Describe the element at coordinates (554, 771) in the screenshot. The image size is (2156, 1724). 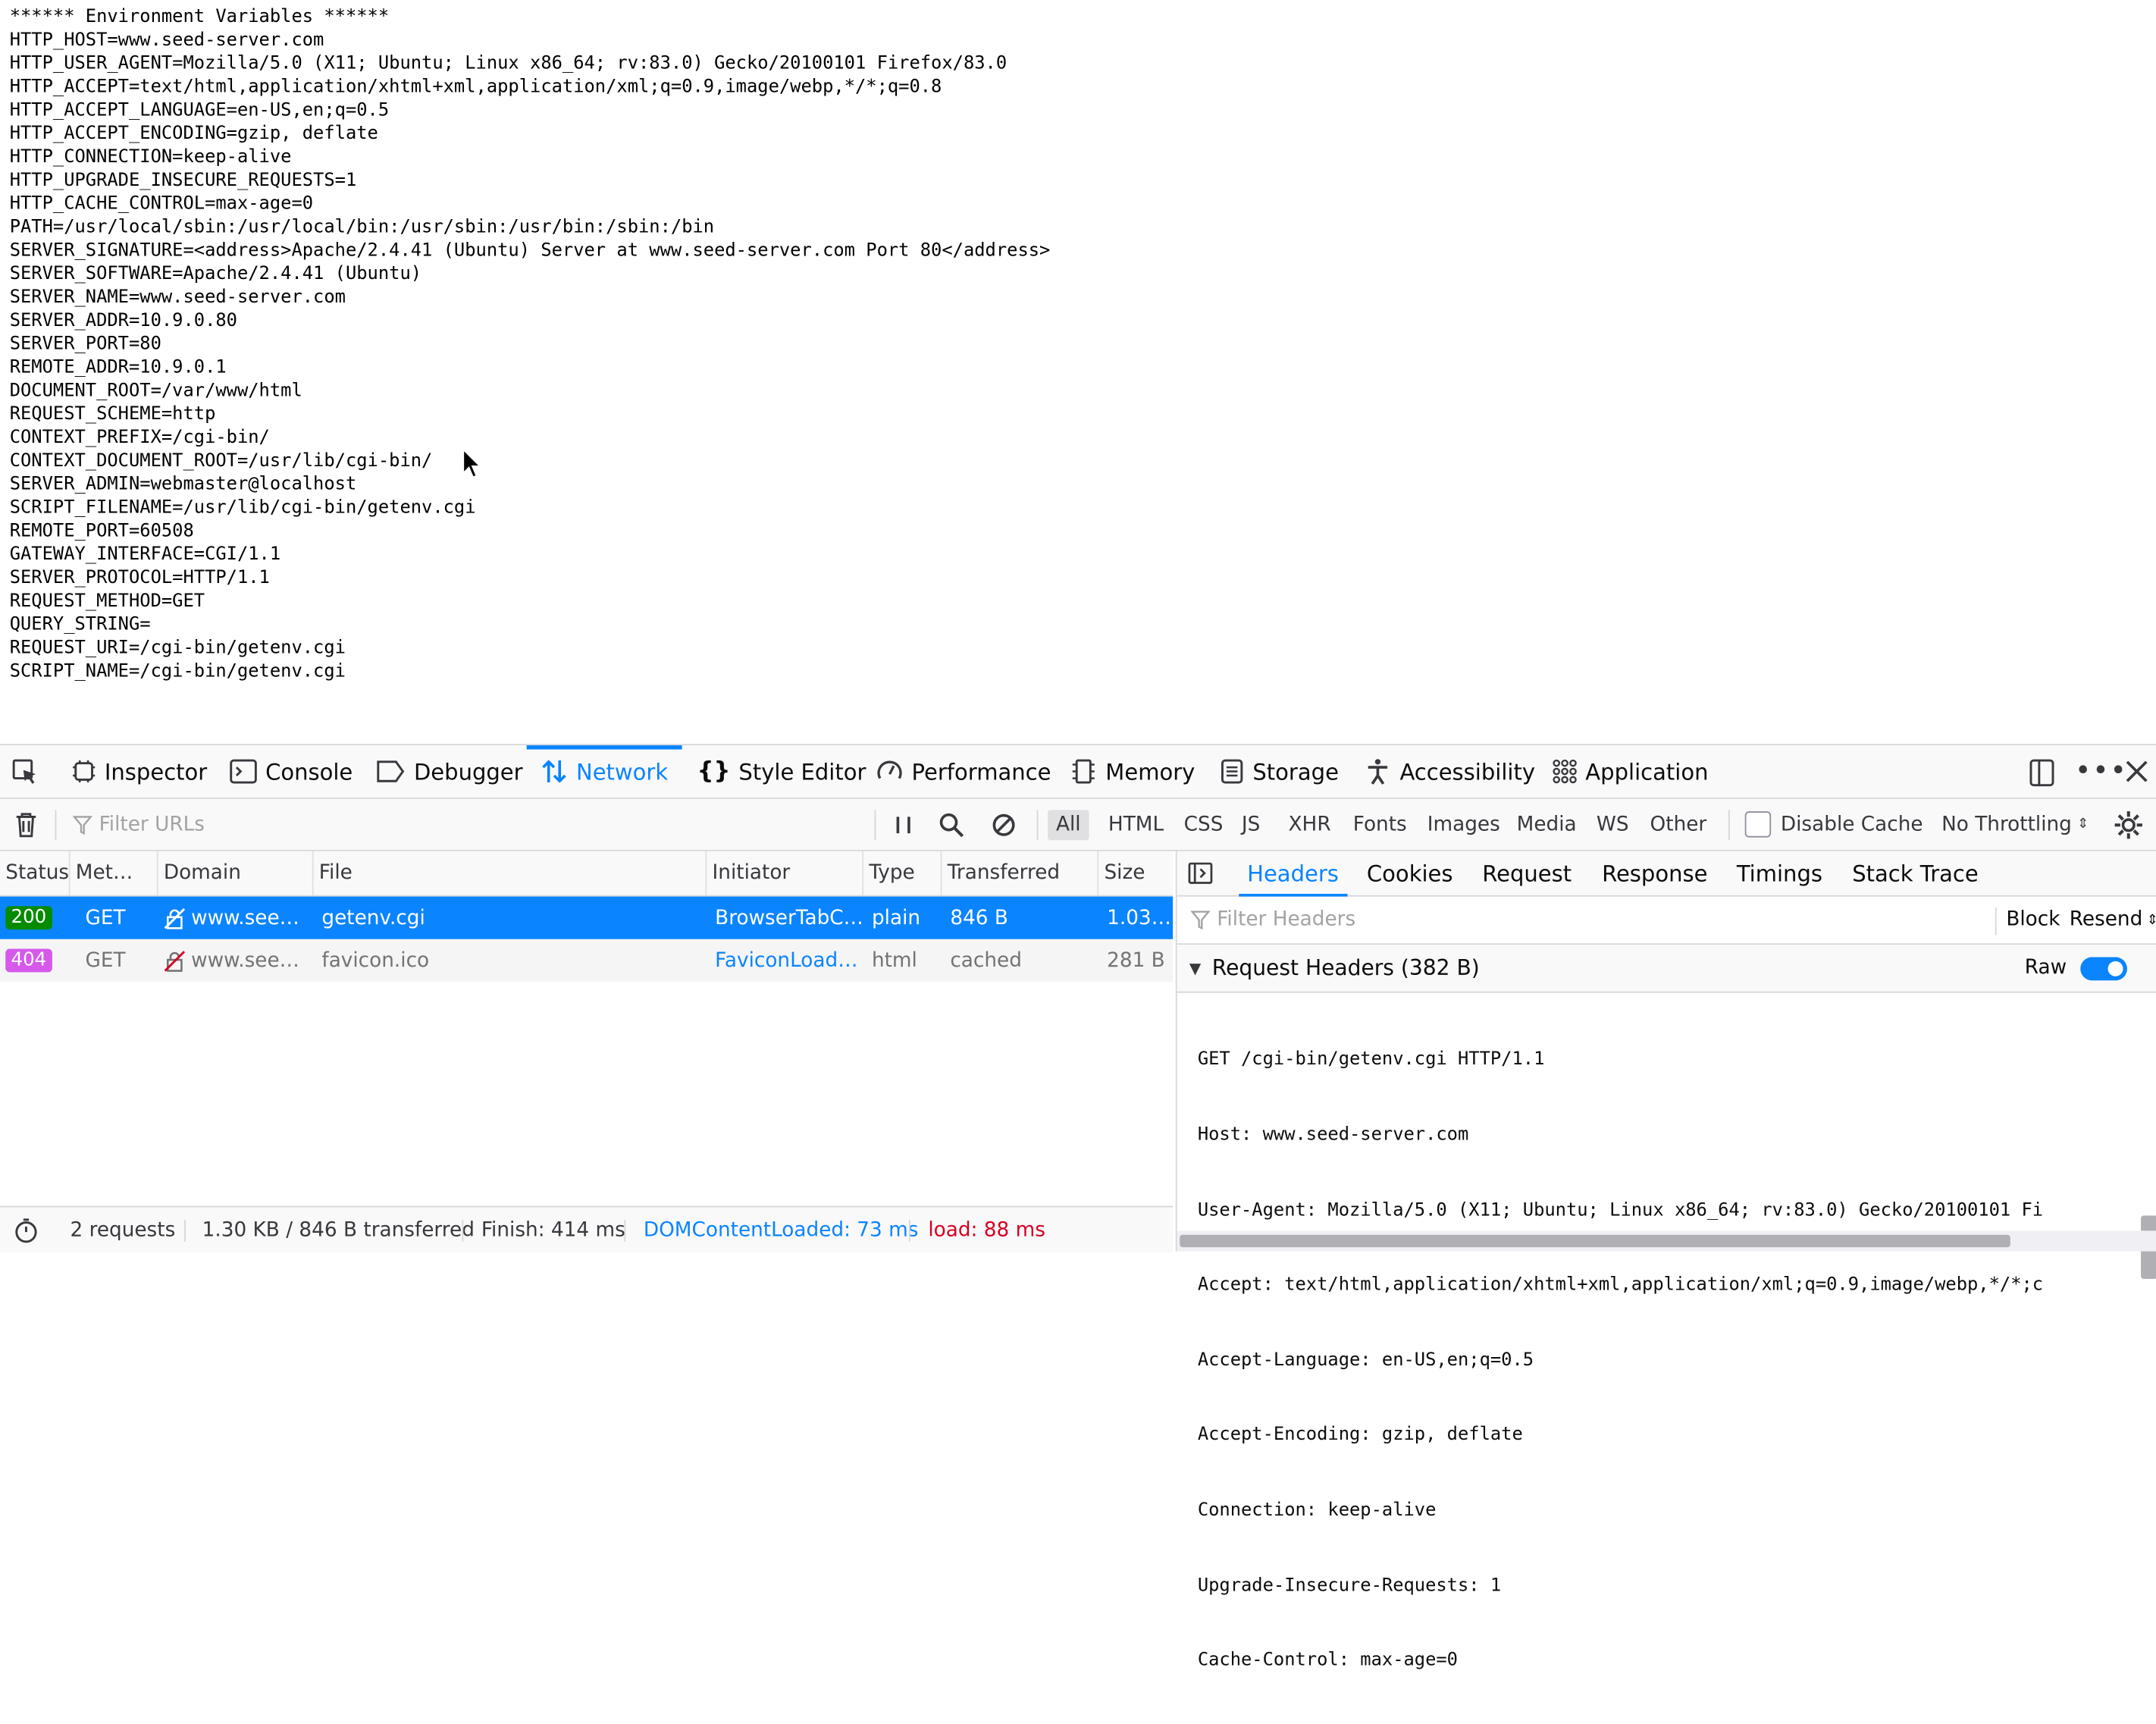
I see `network-arrows-icon` at that location.